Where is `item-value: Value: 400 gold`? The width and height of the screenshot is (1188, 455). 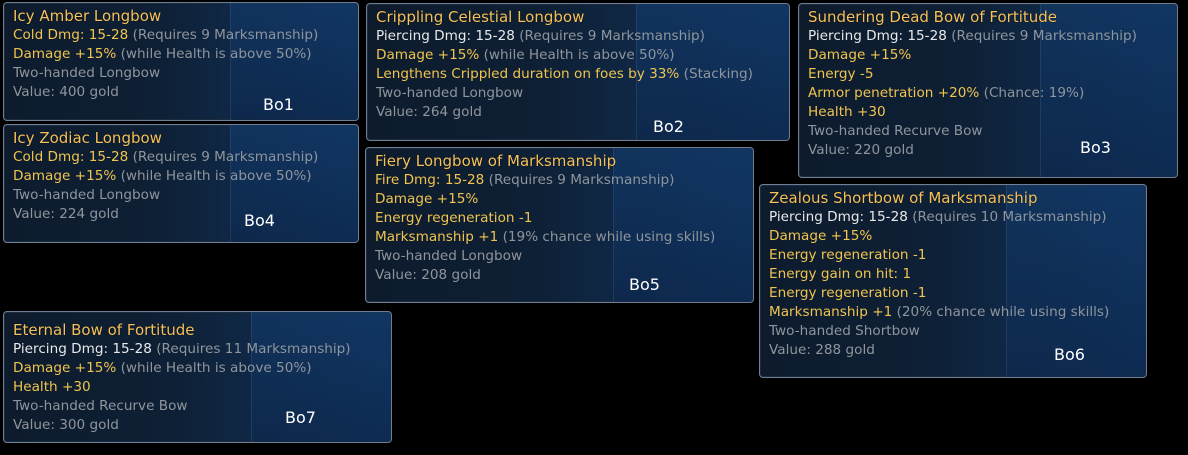 item-value: Value: 400 gold is located at coordinates (66, 92).